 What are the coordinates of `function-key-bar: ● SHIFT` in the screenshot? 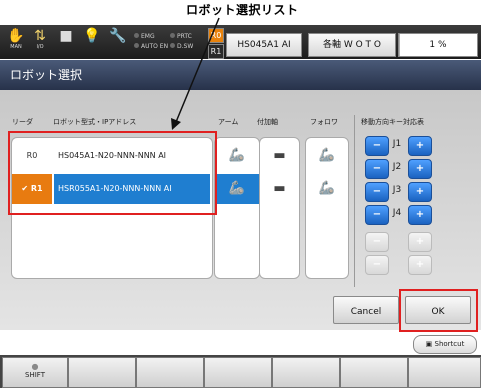 It's located at (240, 371).